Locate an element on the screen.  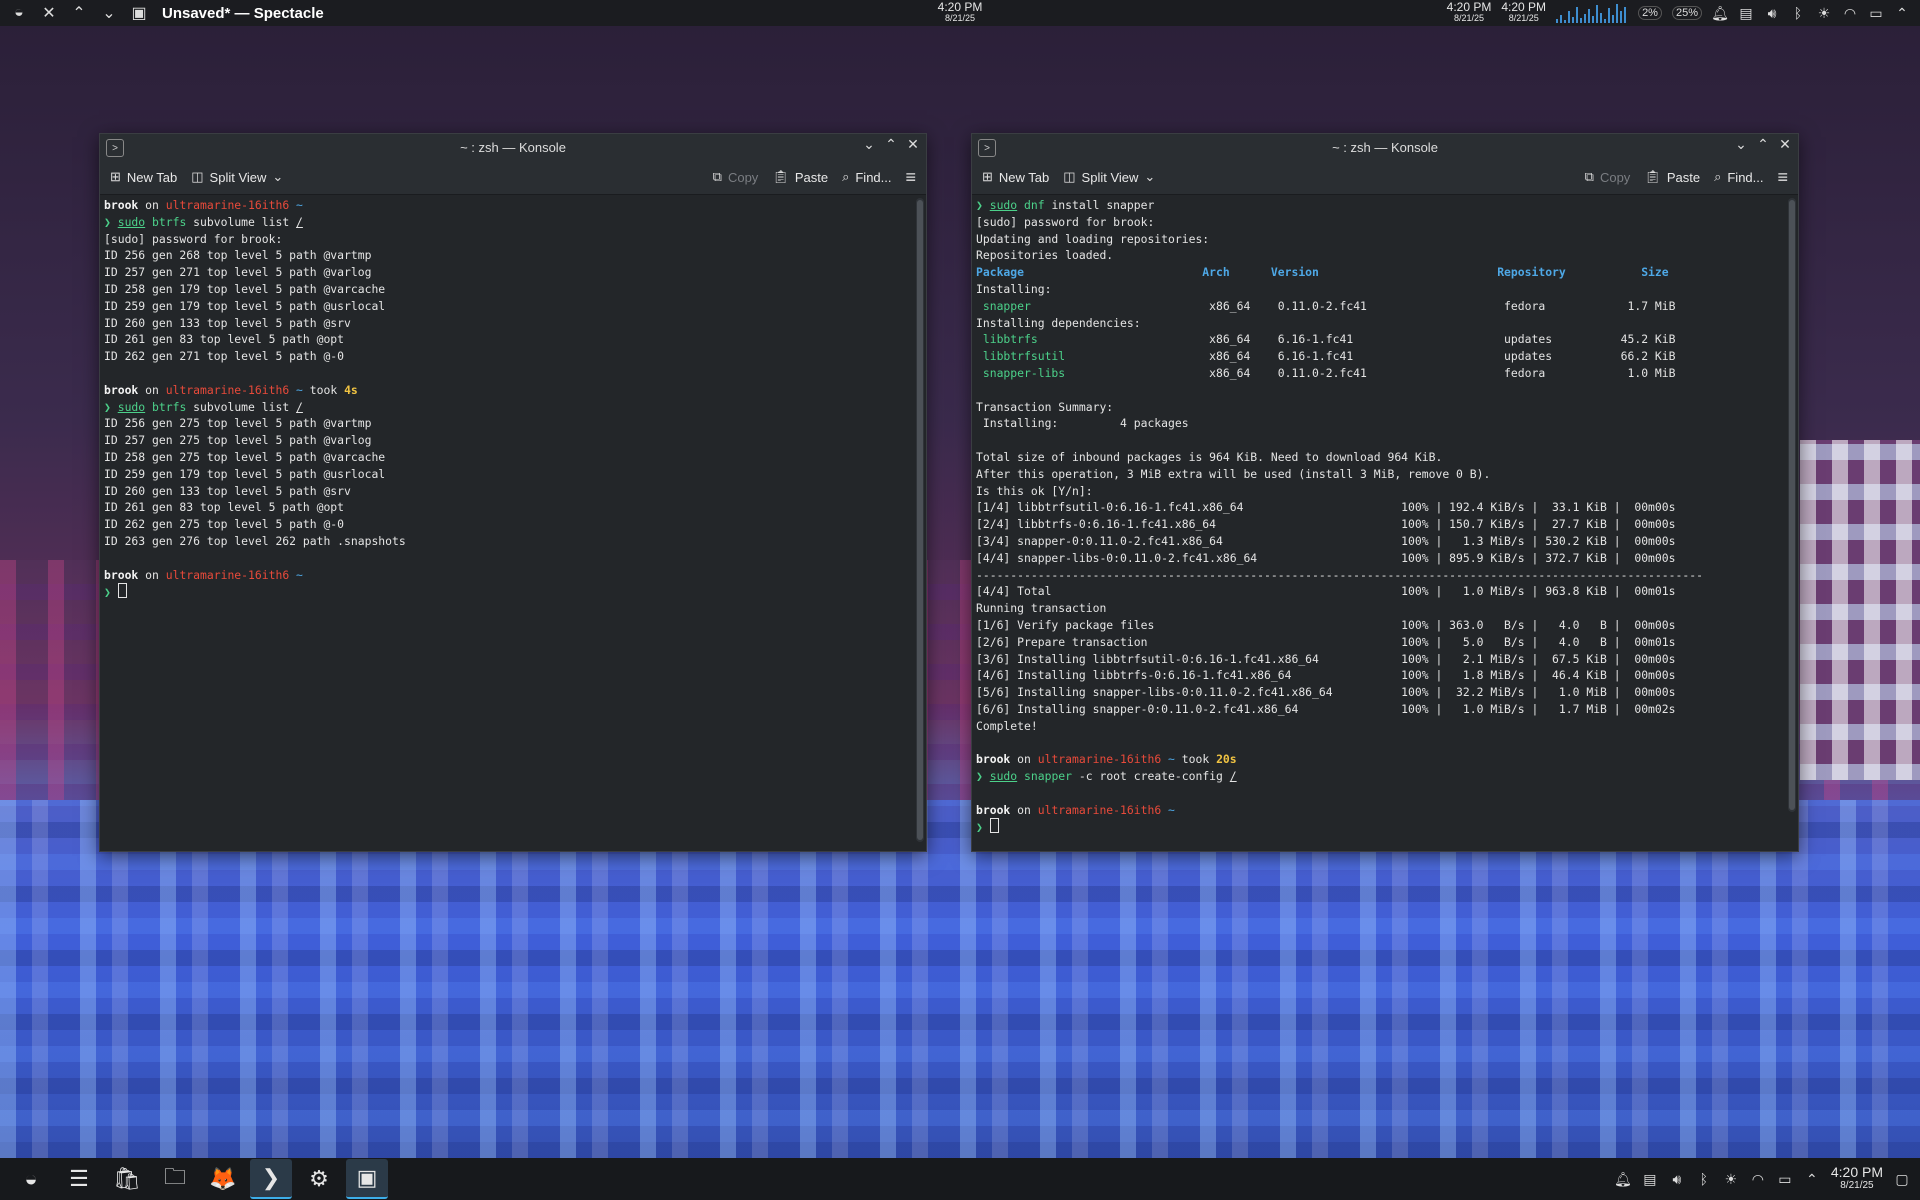
taskbar-clock: 4:20 PM 8/21/25 is located at coordinates (1857, 1178).